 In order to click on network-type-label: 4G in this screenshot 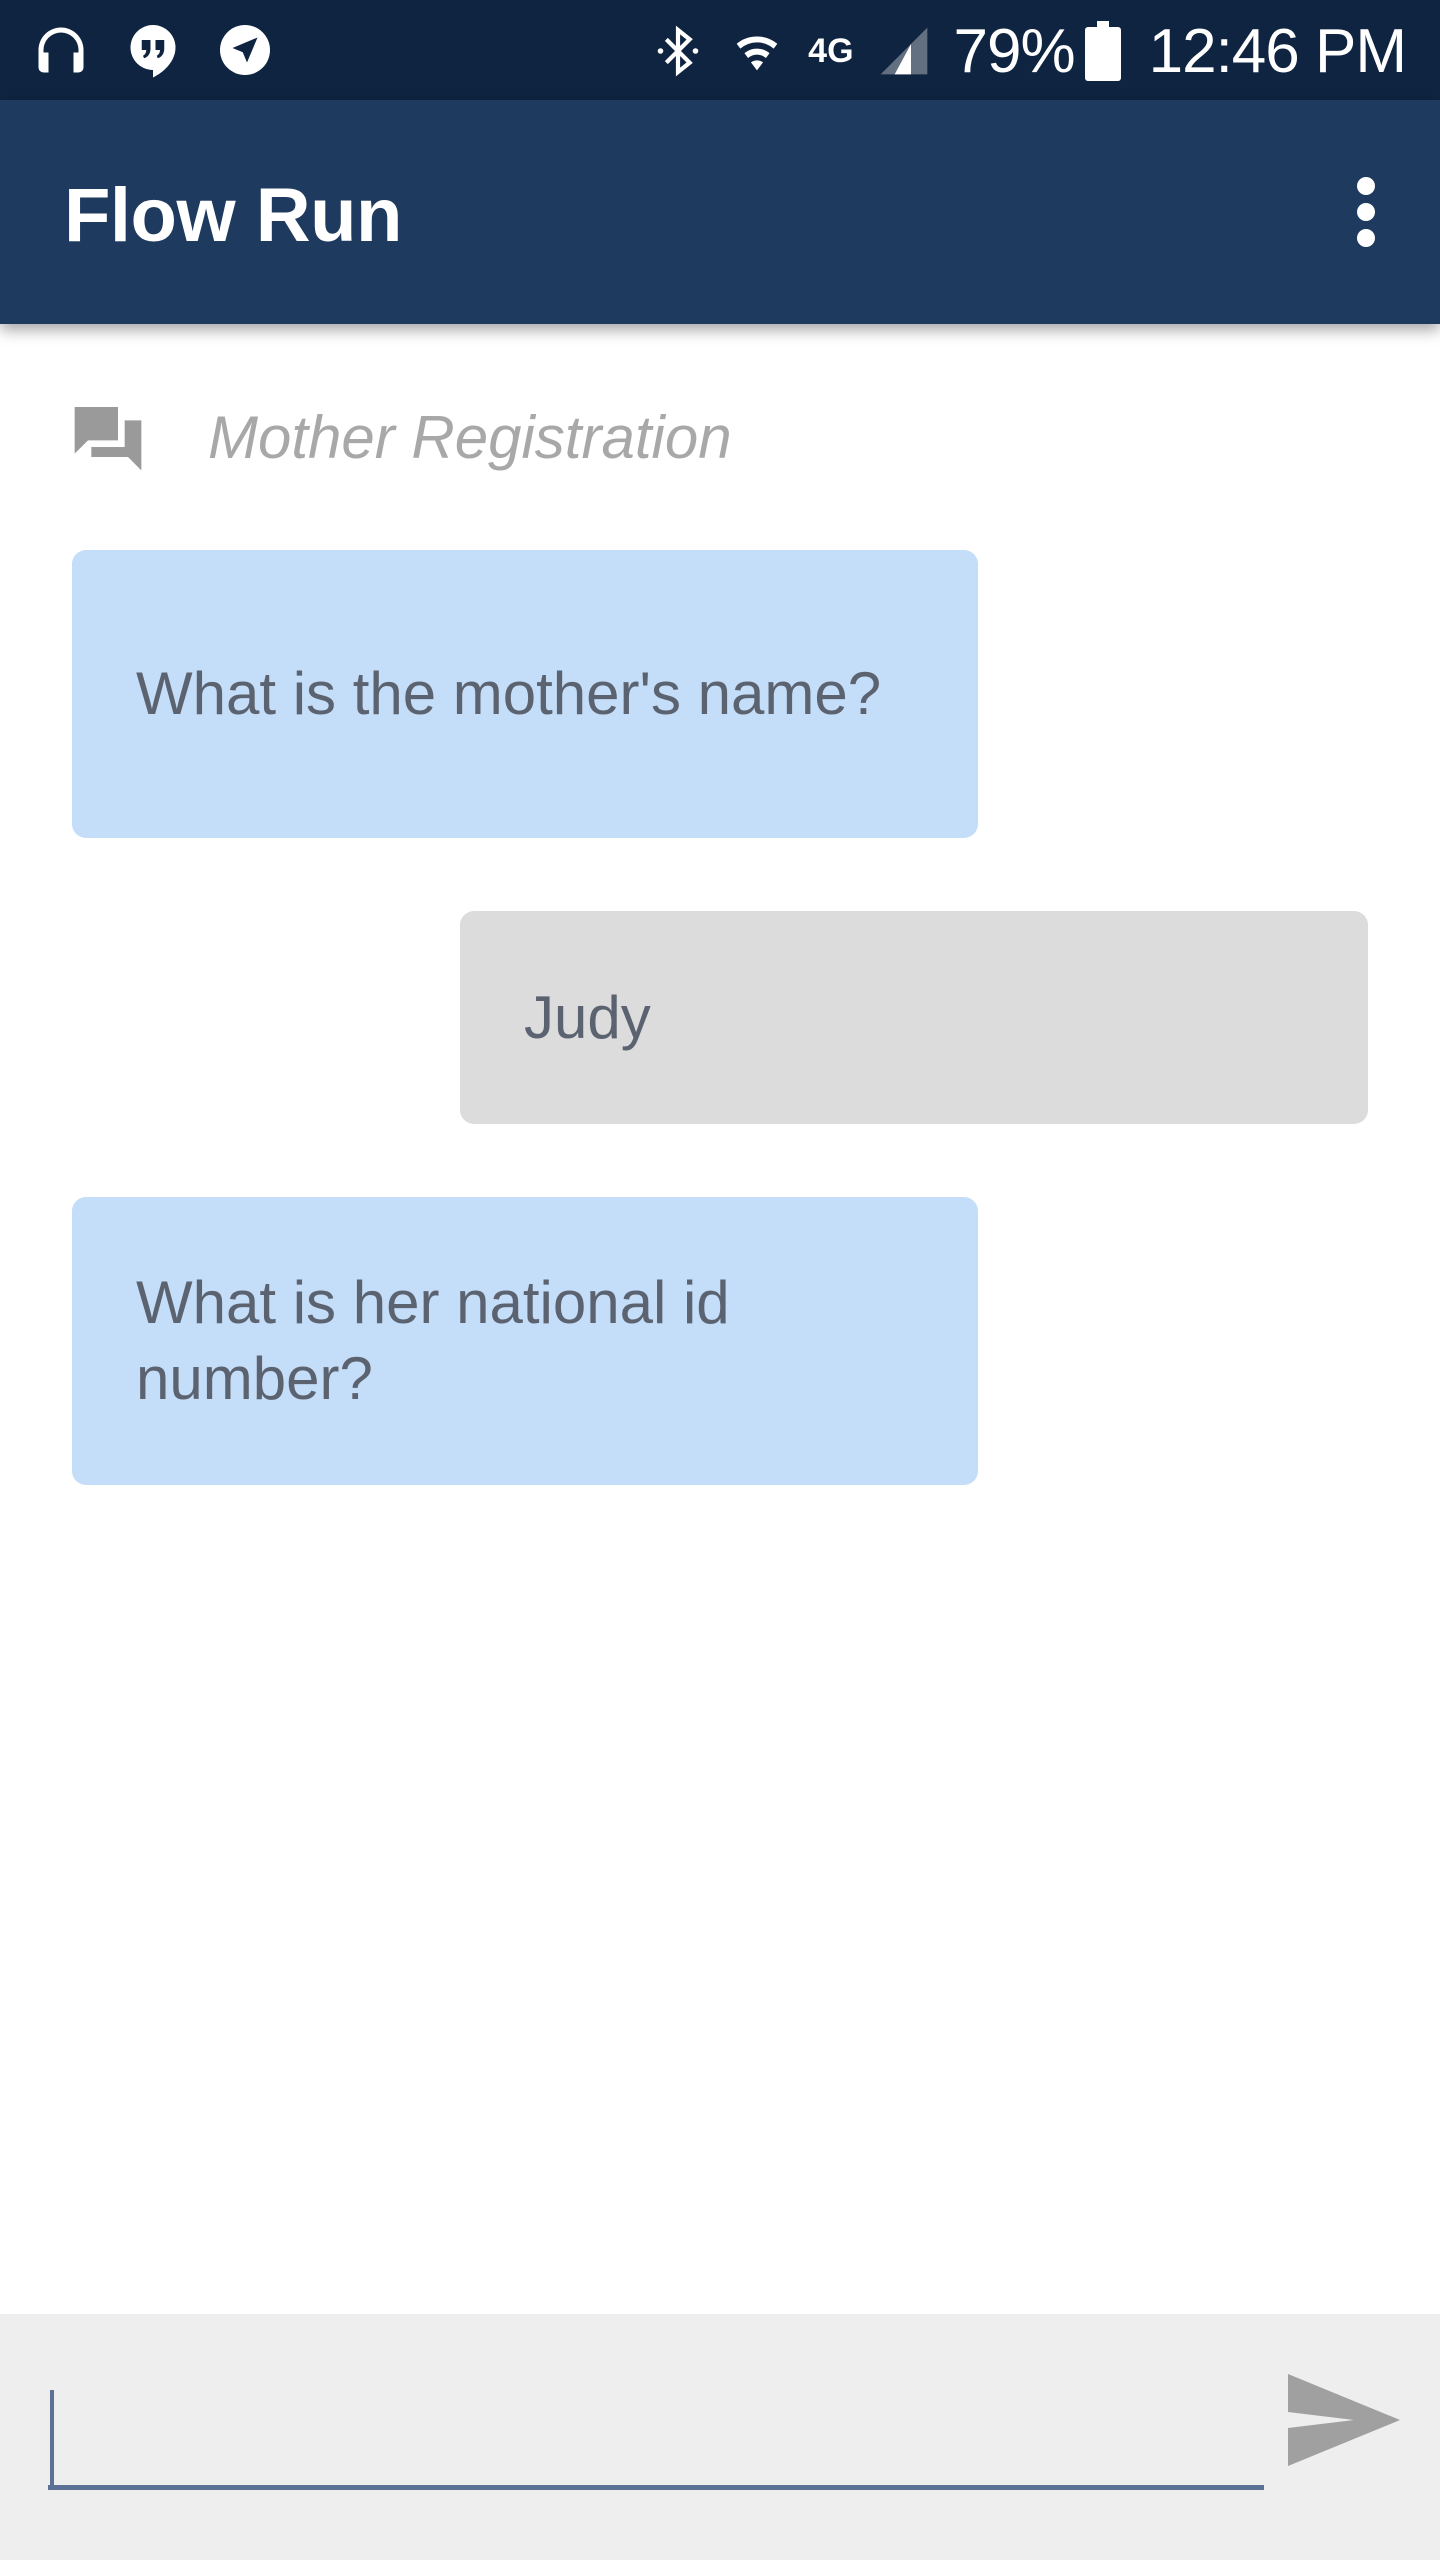, I will do `click(831, 50)`.